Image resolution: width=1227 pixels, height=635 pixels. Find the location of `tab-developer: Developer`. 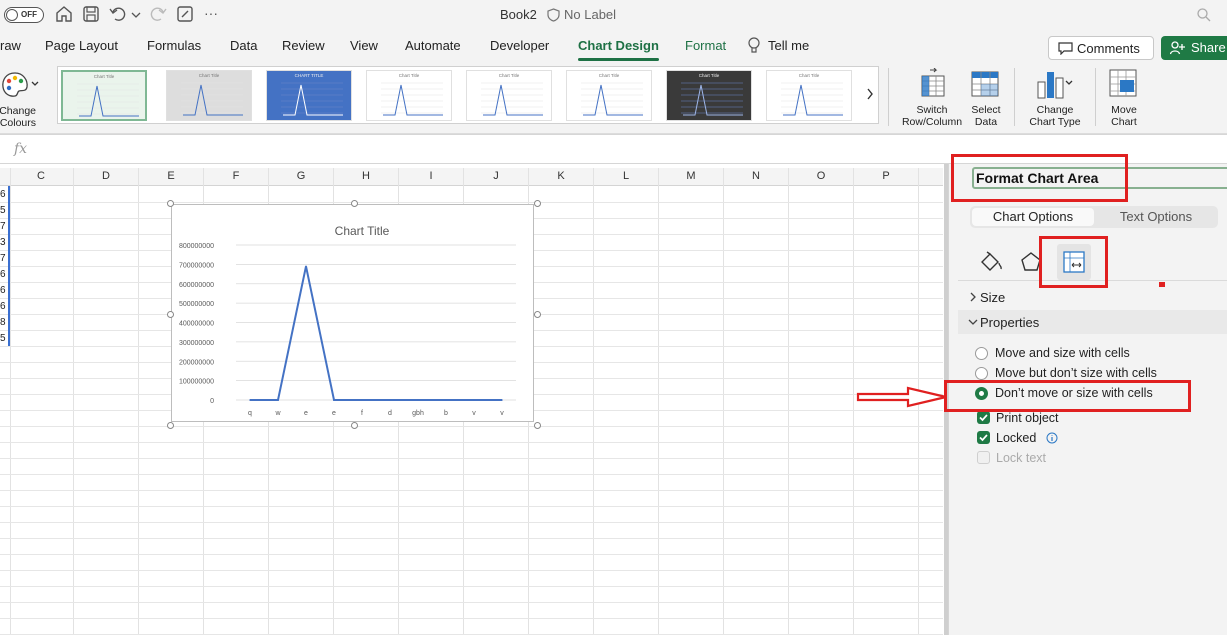

tab-developer: Developer is located at coordinates (519, 45).